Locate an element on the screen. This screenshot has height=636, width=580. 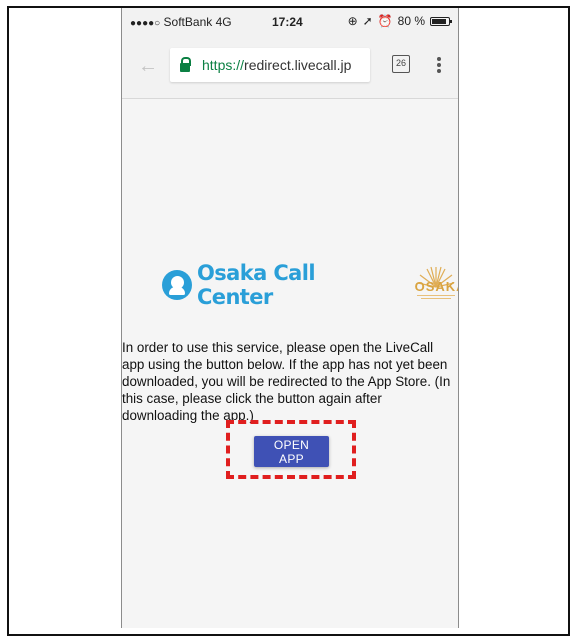
url-text: https://redirect.livecall.jp is located at coordinates (273, 65).